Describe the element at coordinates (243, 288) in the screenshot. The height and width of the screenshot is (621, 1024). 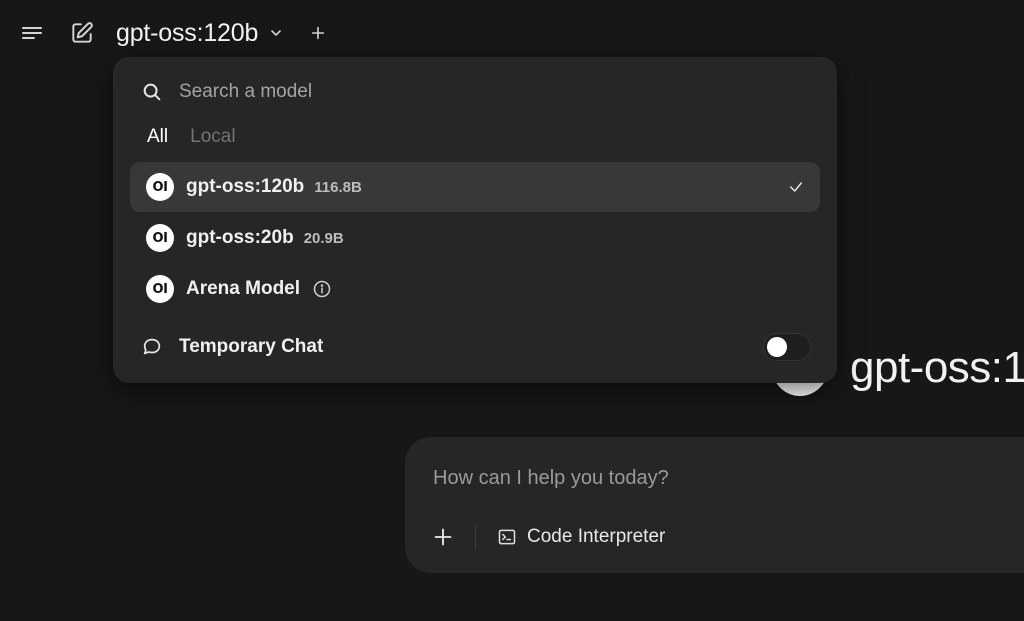
I see `model-name: Arena Model` at that location.